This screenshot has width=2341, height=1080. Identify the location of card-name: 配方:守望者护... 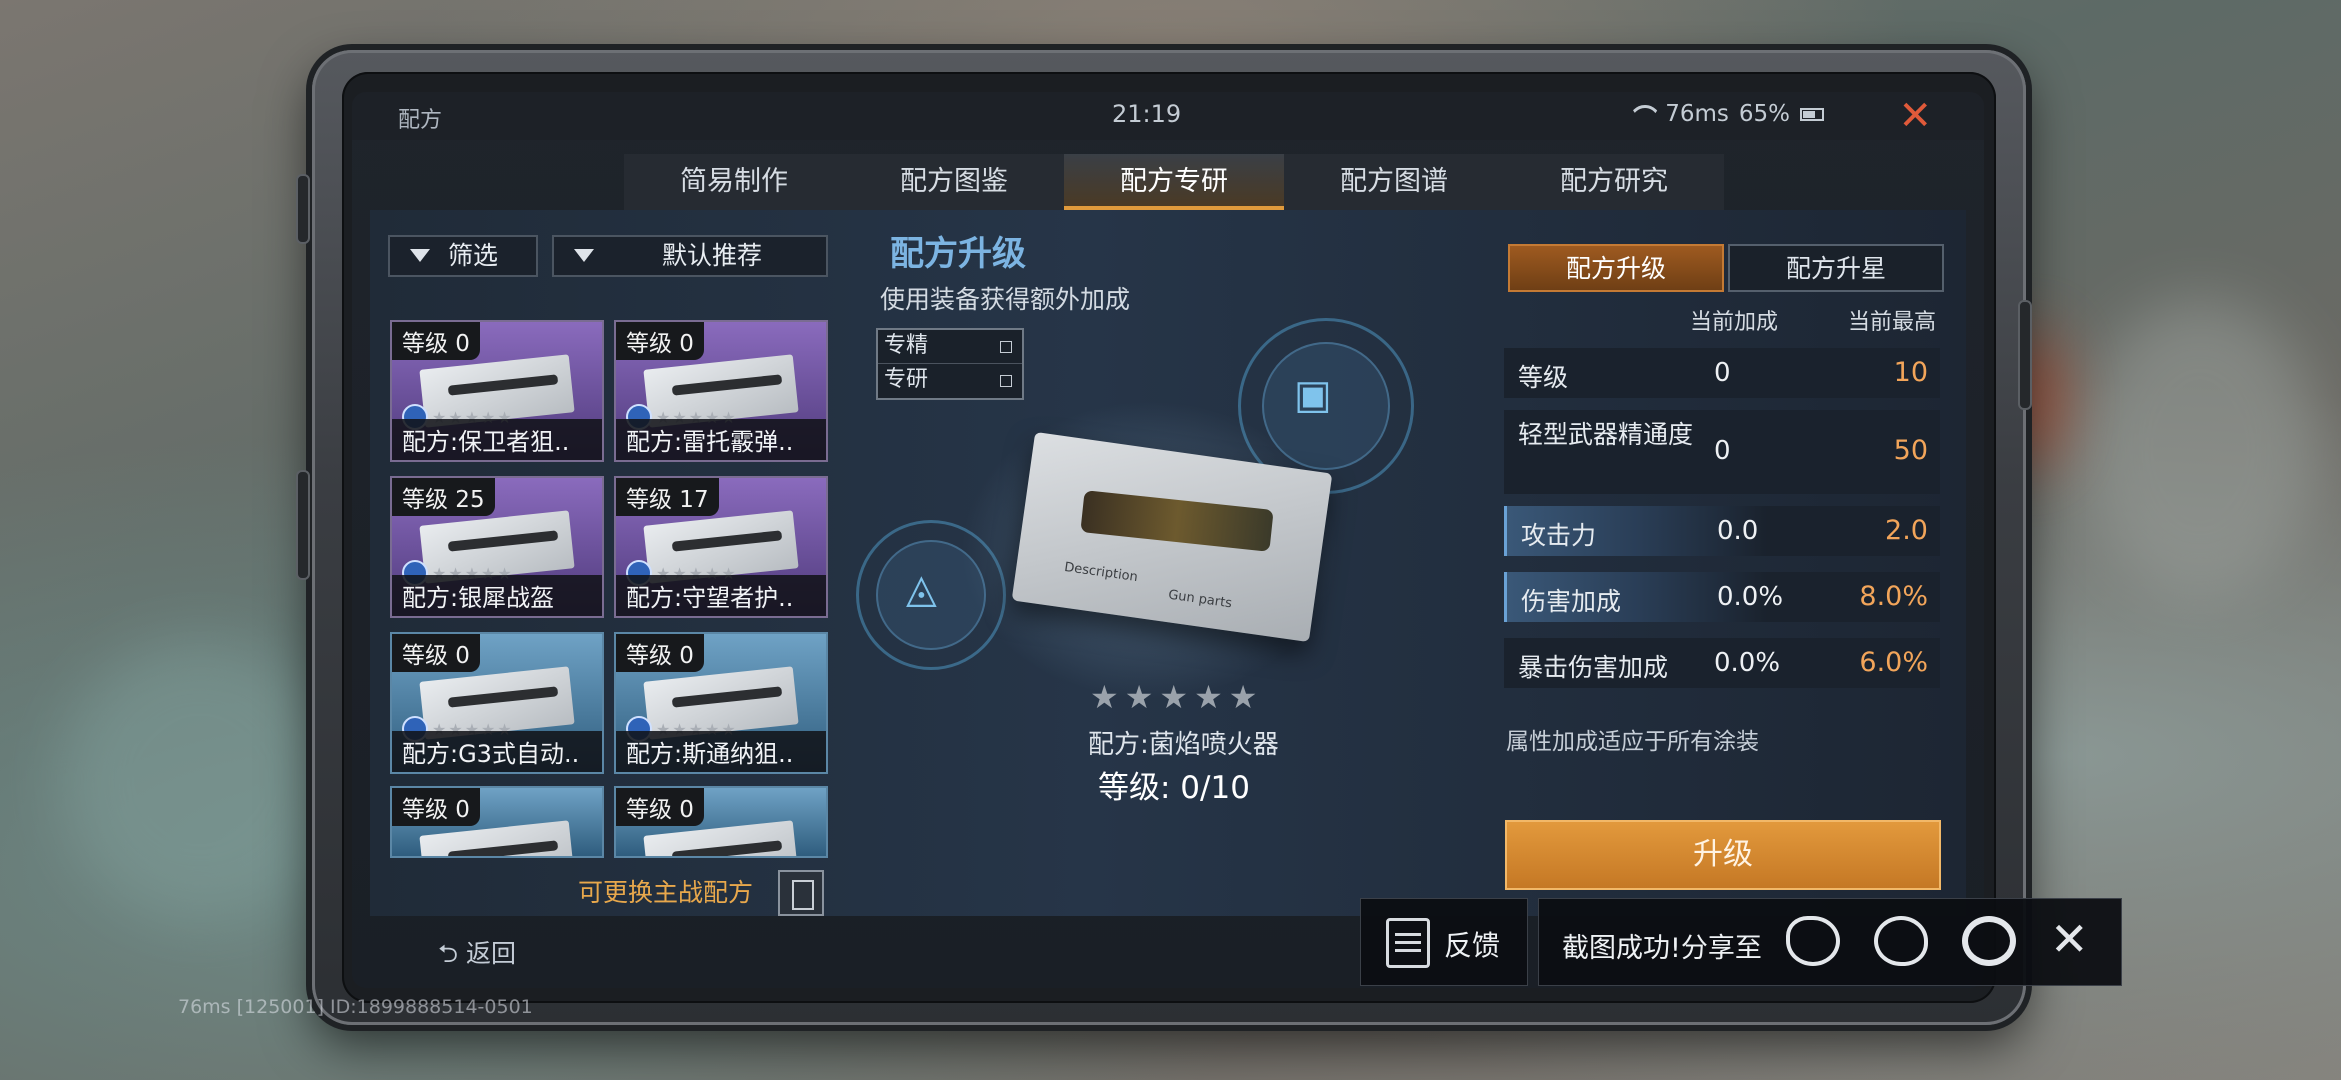
(721, 595).